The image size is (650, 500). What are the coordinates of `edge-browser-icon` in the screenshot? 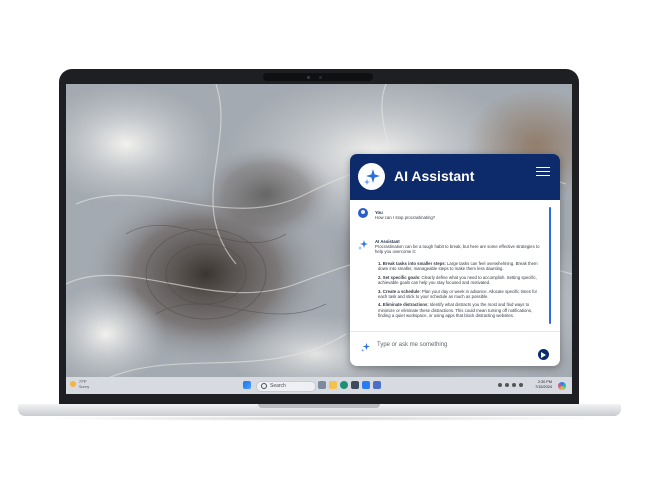 It's located at (344, 385).